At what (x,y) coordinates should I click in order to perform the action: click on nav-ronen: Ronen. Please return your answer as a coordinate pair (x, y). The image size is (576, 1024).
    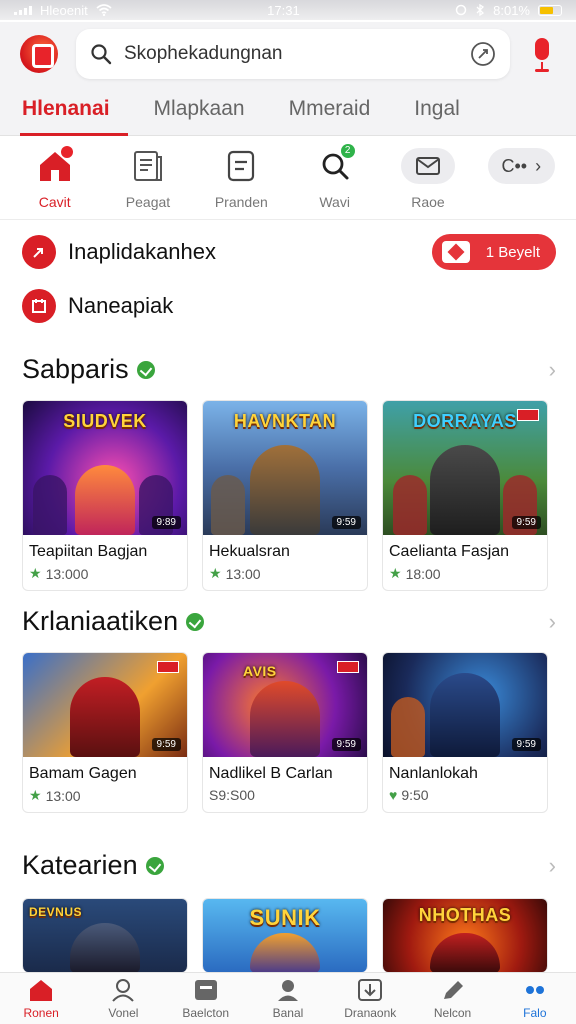
    Looking at the image, I should click on (41, 999).